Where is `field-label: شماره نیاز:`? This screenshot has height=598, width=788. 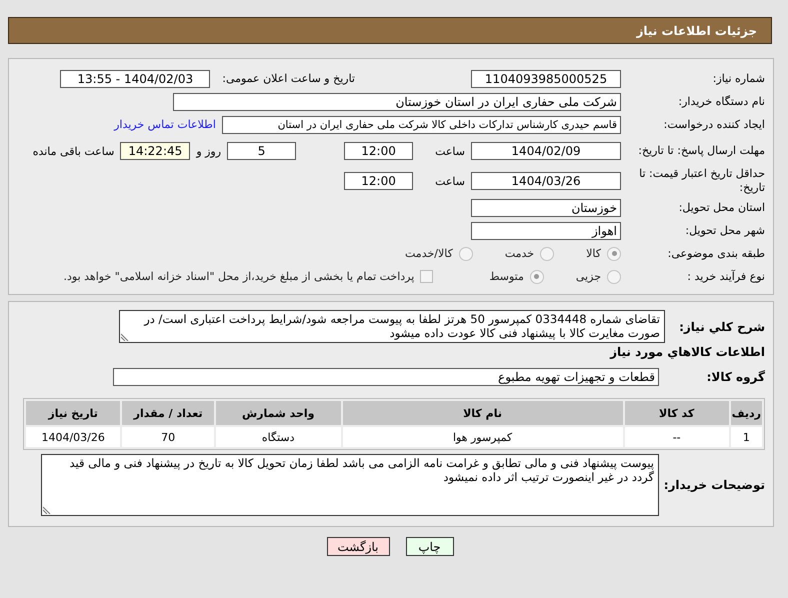
field-label: شماره نیاز: is located at coordinates (738, 79).